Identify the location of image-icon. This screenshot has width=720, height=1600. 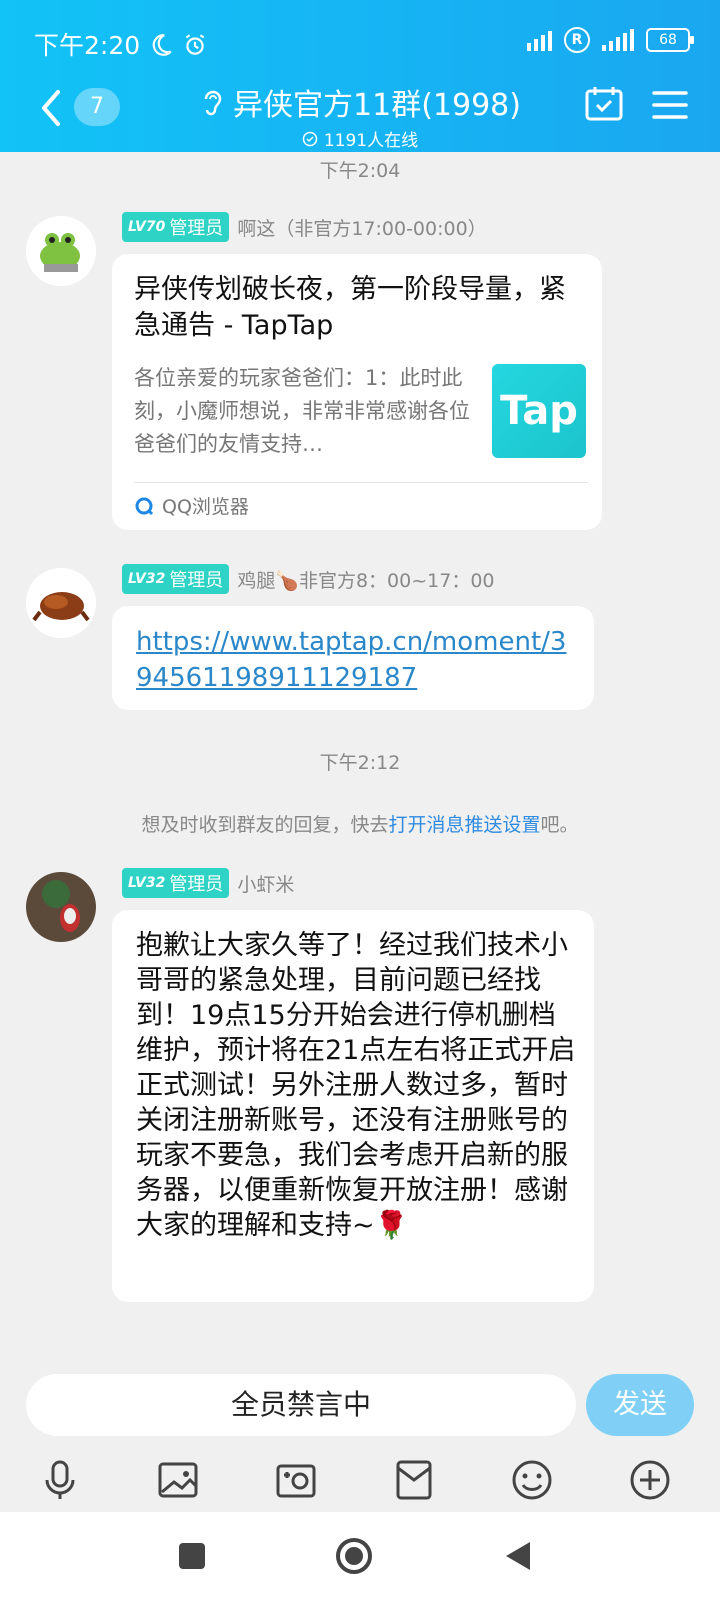
(178, 1480).